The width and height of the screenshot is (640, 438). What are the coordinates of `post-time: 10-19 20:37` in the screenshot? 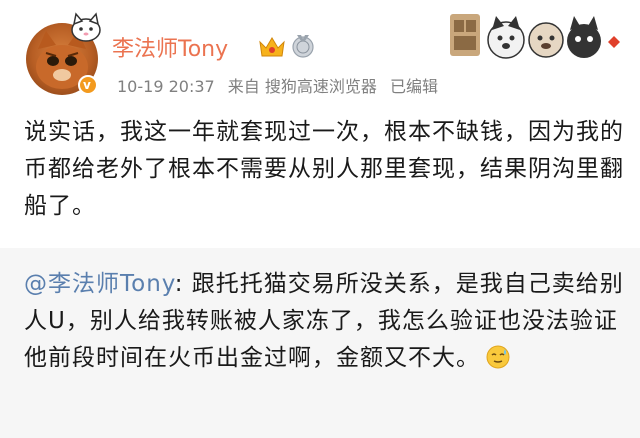 It's located at (166, 86).